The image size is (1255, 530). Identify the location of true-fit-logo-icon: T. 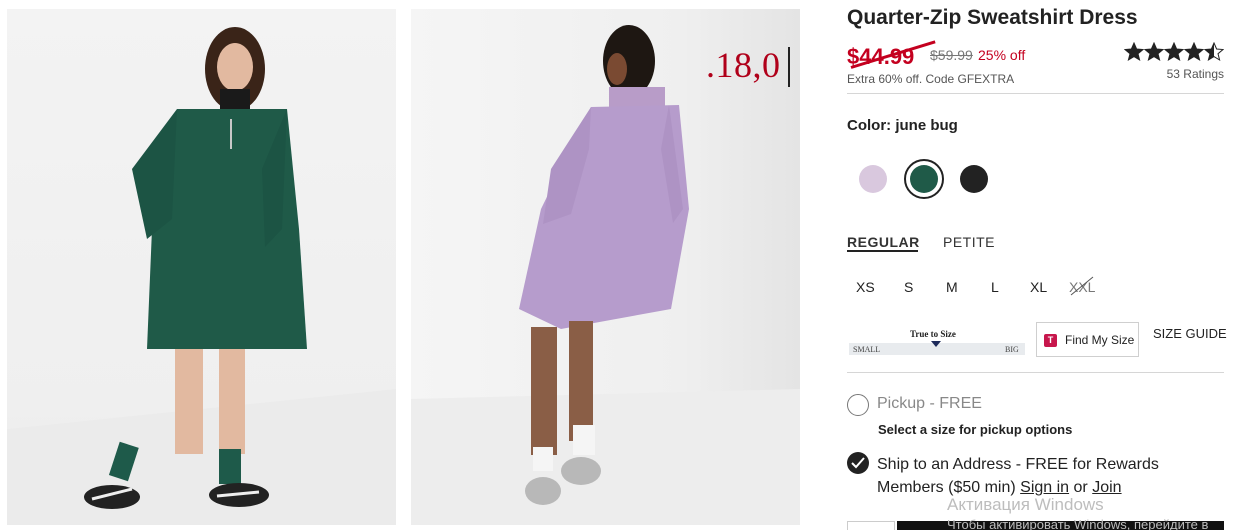
(1050, 340).